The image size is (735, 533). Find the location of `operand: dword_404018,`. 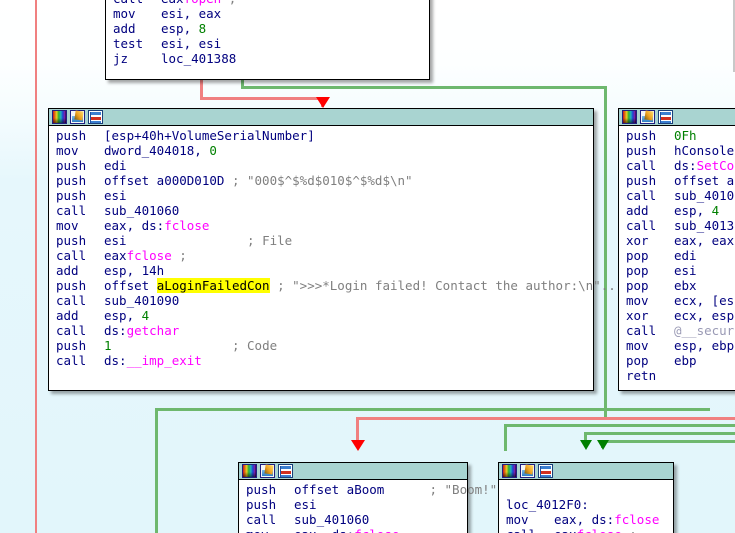

operand: dword_404018, is located at coordinates (157, 150).